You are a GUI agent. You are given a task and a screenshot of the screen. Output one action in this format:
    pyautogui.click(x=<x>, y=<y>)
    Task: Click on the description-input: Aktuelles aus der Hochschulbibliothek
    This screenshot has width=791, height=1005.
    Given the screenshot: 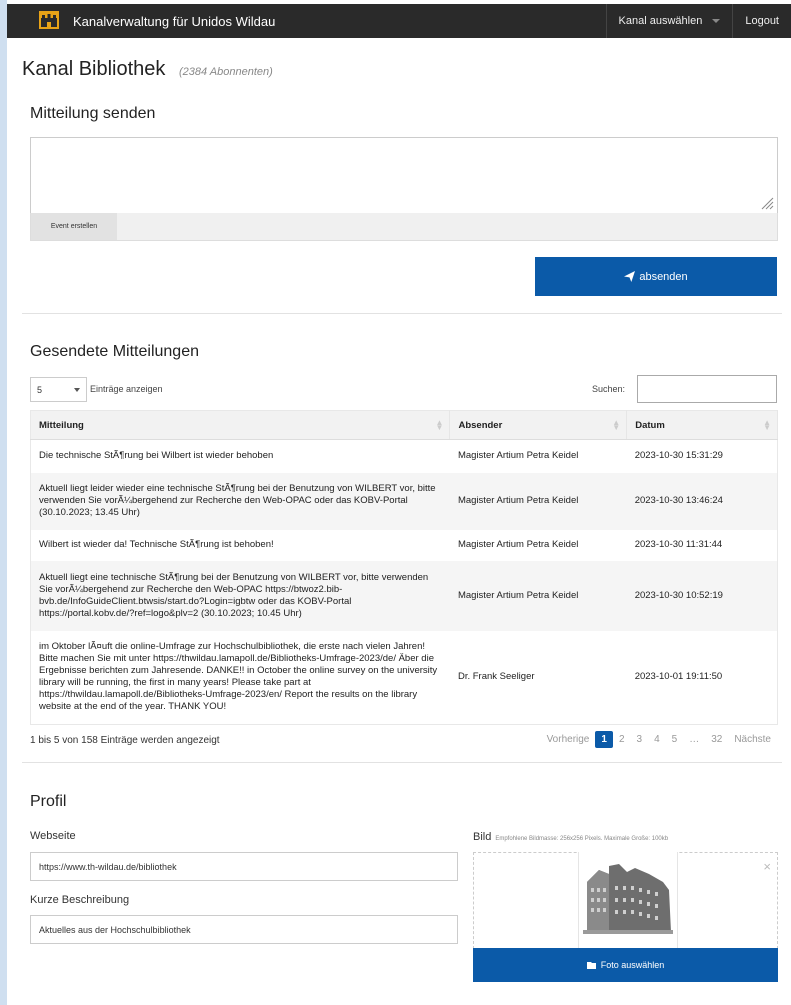 What is the action you would take?
    pyautogui.click(x=244, y=929)
    